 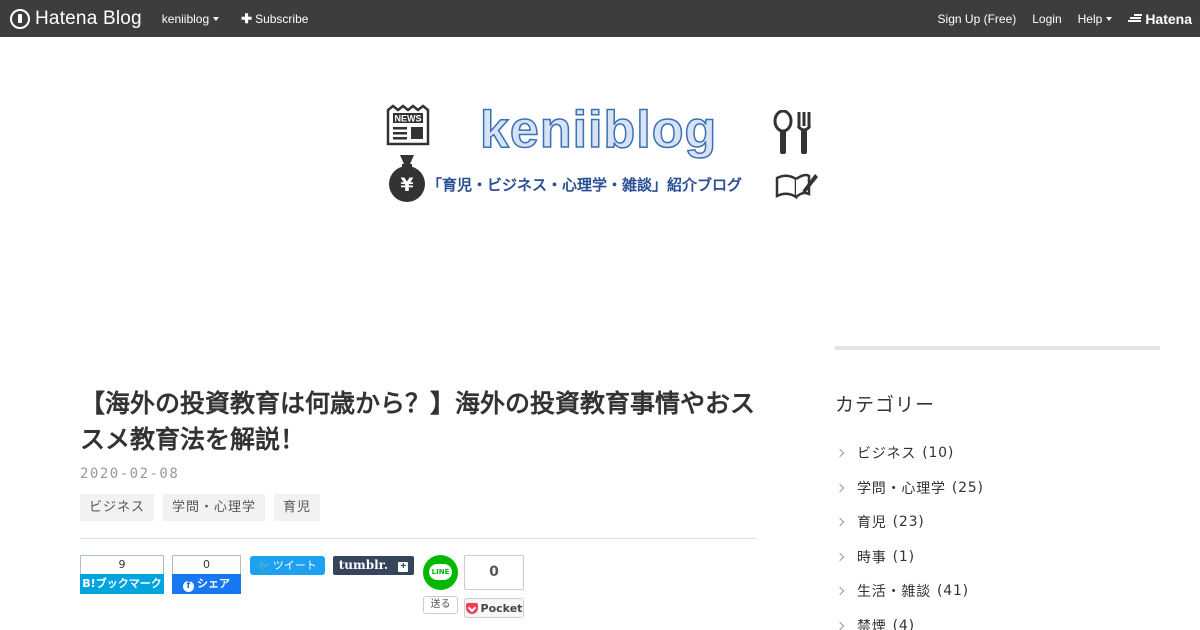 What do you see at coordinates (420, 422) in the screenshot?
I see `article-title: 【海外の投資教育は何歳から？】海外の投資教育事情やおススメ教育法を解説！` at bounding box center [420, 422].